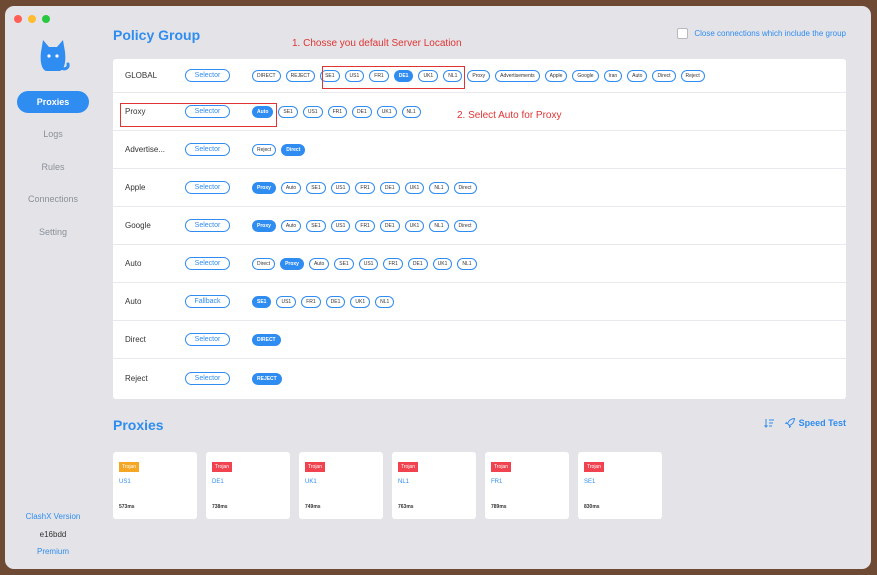 This screenshot has height=575, width=877. I want to click on policy-group-row: Reject Selector REJECT, so click(479, 379).